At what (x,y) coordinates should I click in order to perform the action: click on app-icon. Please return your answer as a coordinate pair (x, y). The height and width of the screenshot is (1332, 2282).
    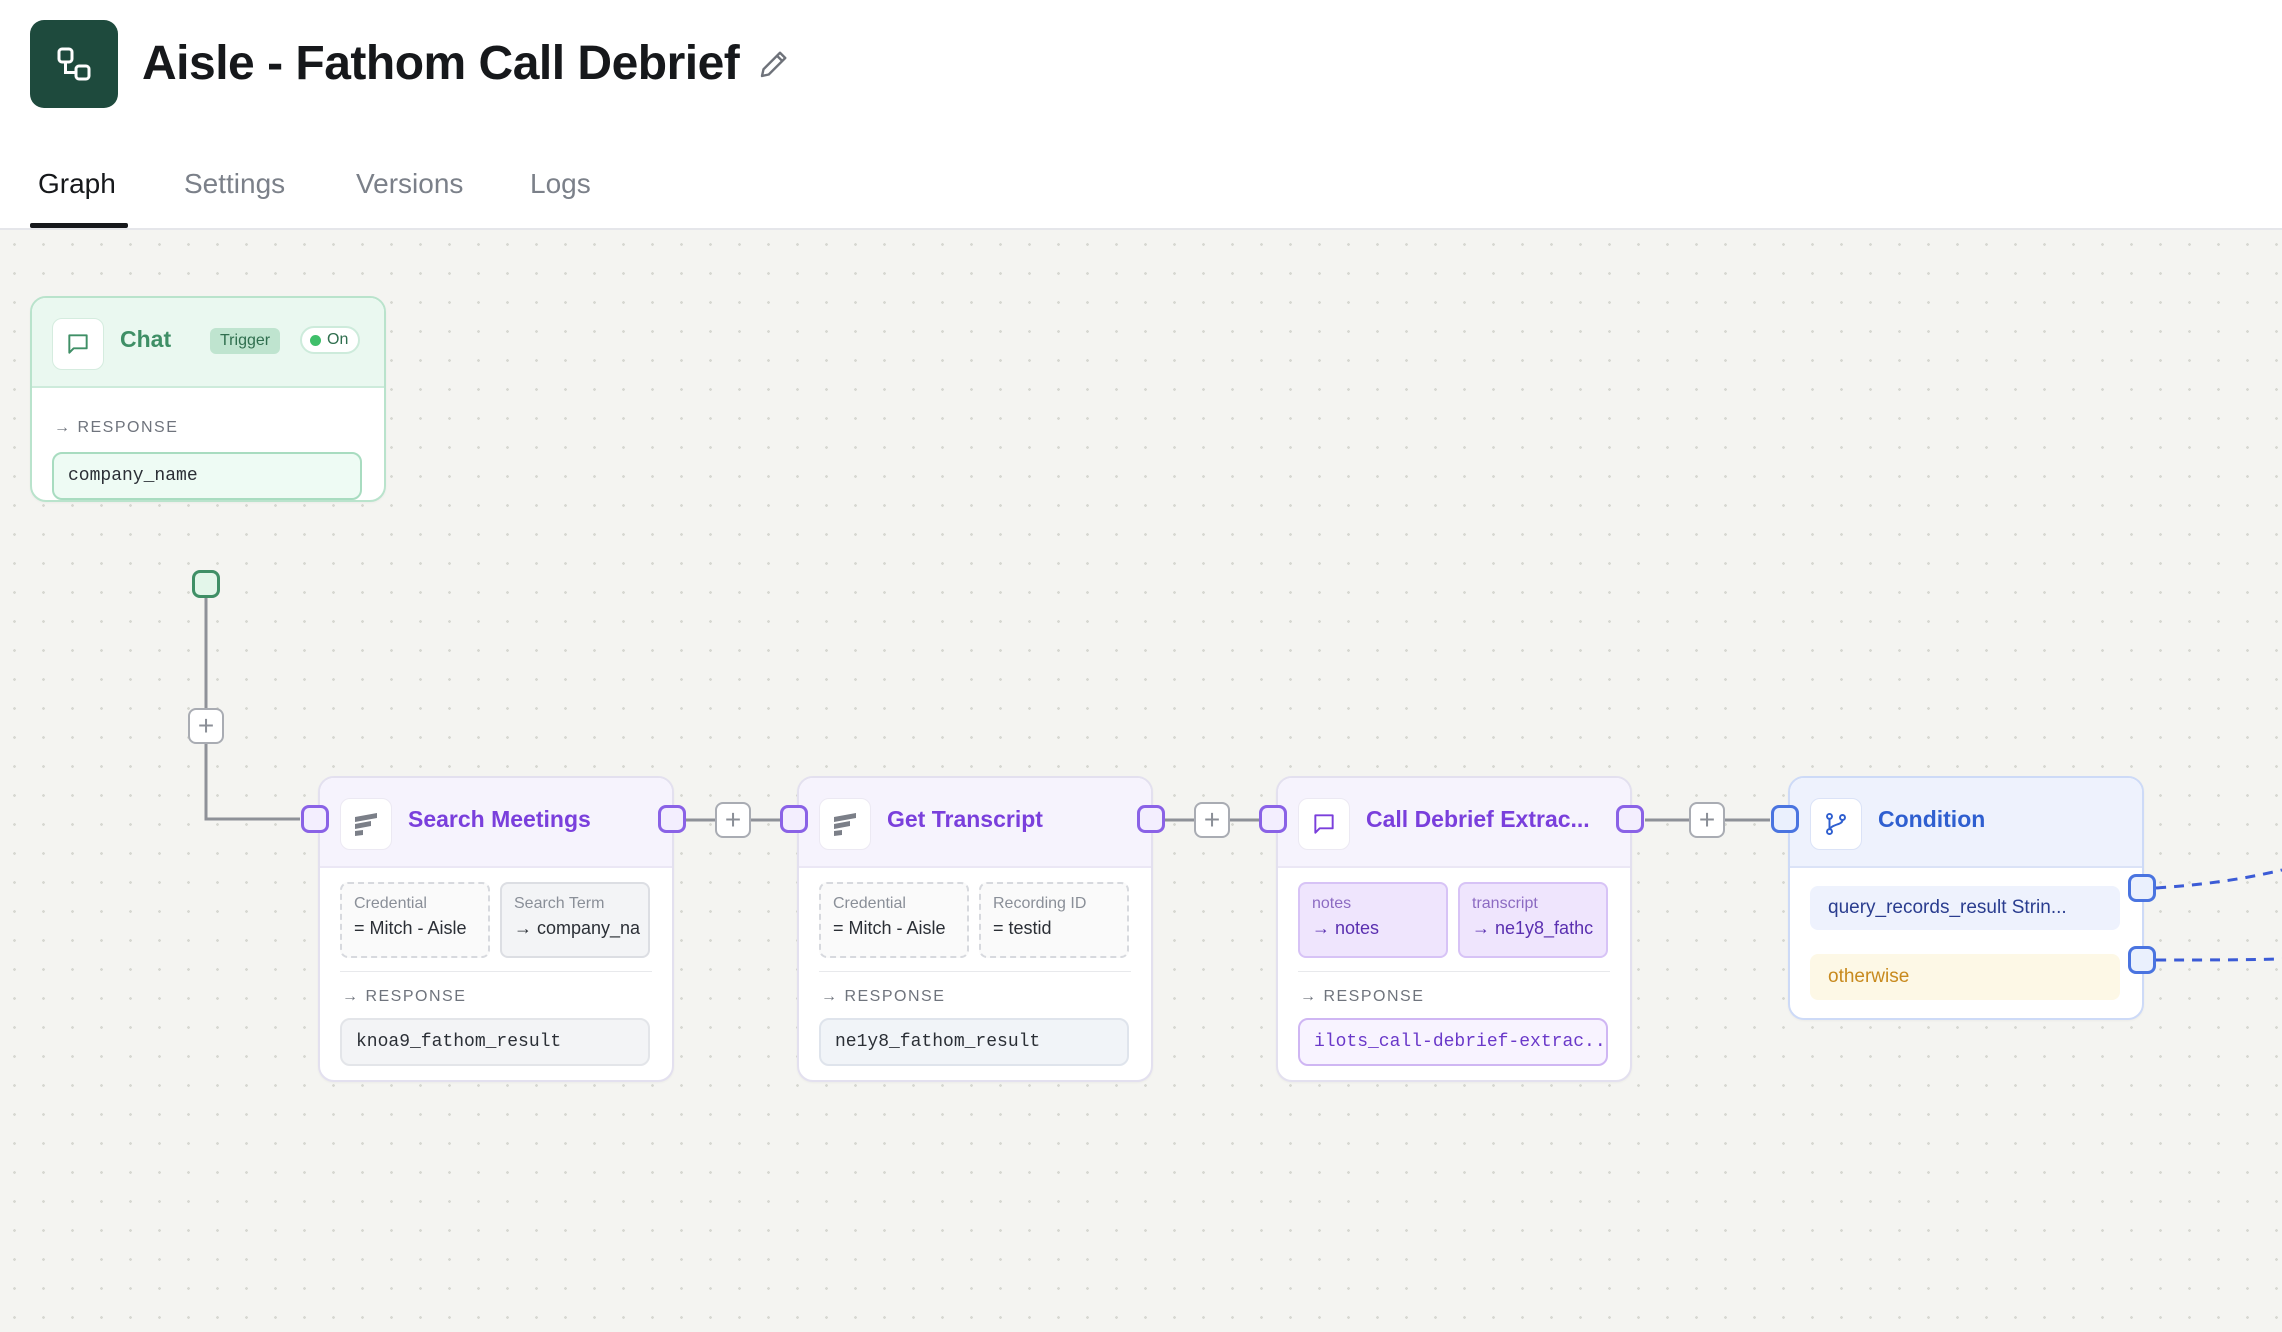
    Looking at the image, I should click on (74, 64).